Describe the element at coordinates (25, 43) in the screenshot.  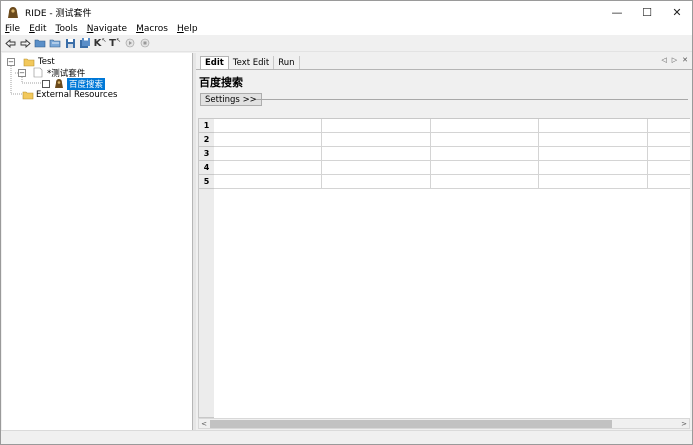
I see `forward-arrow-icon` at that location.